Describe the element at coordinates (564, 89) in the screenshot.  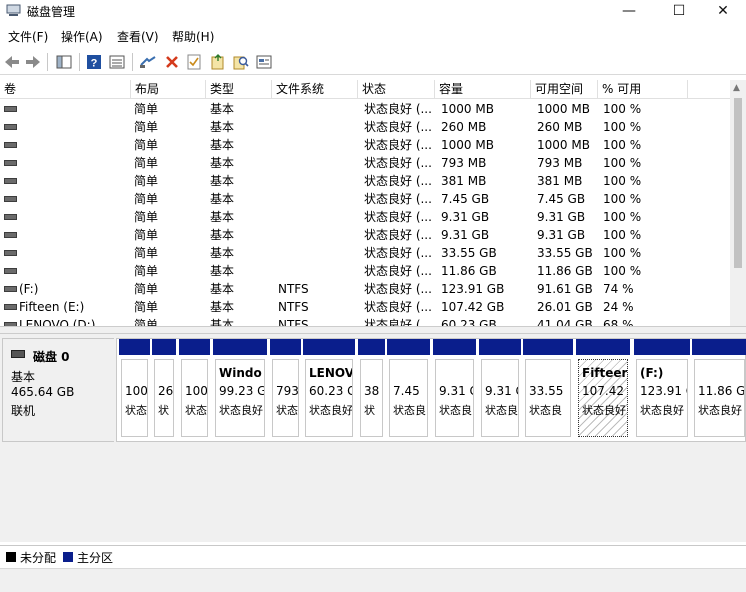
I see `column-header-free-space: 可用空间` at that location.